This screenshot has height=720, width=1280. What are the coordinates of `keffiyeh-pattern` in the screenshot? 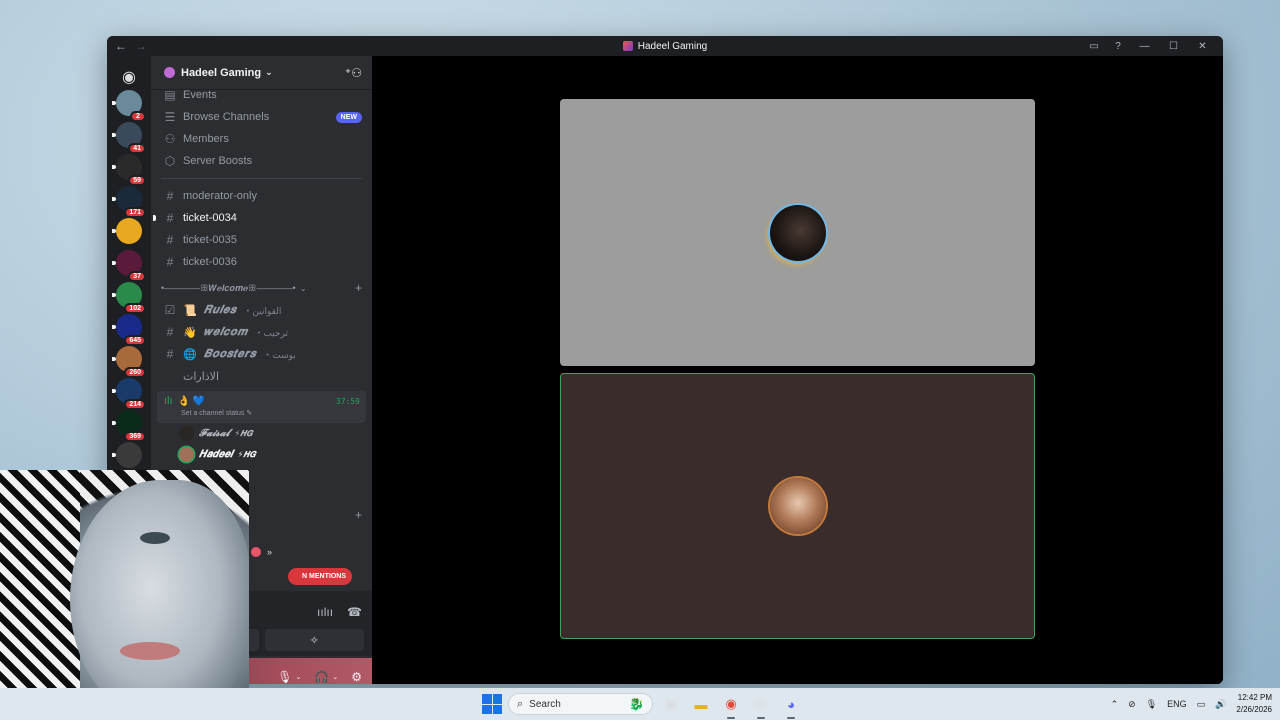 It's located at (40, 595).